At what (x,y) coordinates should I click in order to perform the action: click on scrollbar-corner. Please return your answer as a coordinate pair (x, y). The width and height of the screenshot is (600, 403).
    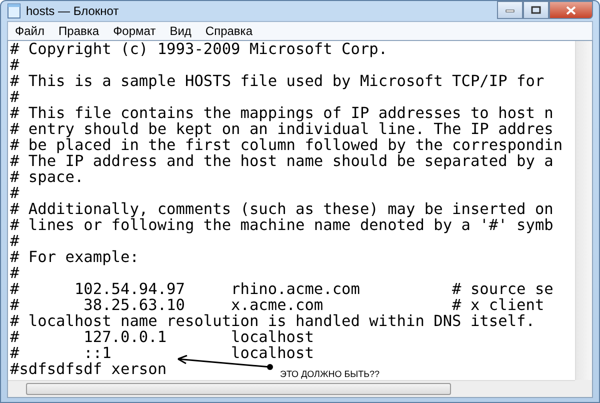
    Looking at the image, I should click on (583, 388).